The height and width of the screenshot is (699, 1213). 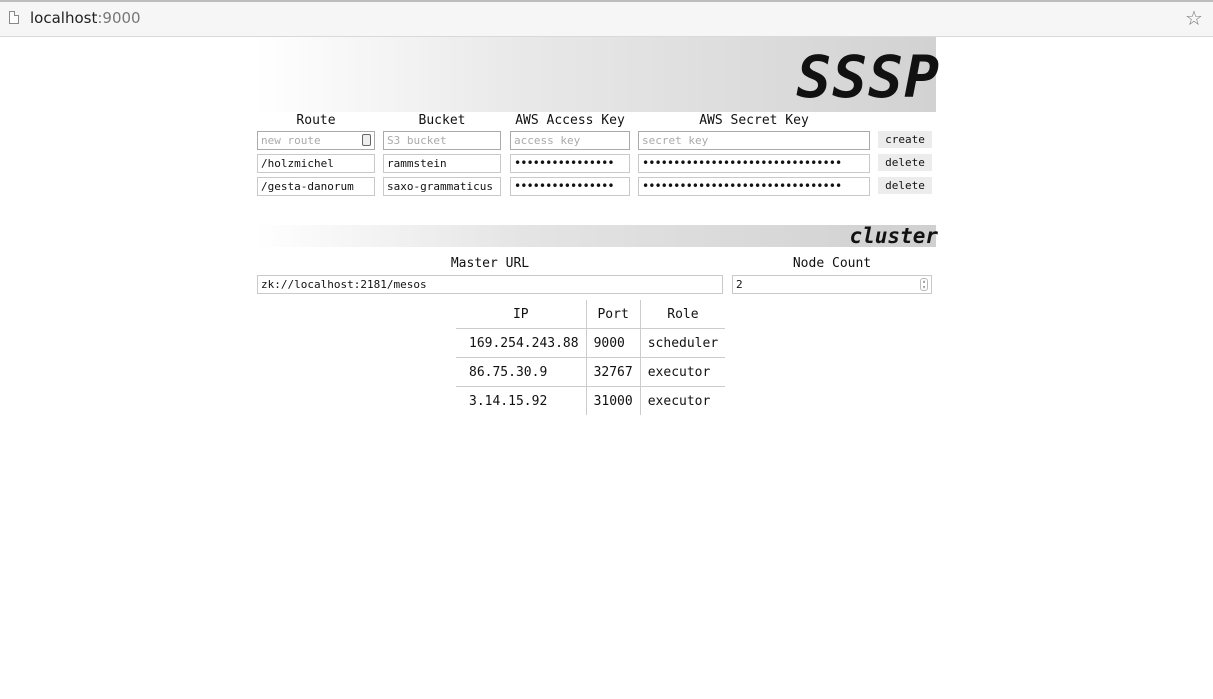 What do you see at coordinates (442, 163) in the screenshot?
I see `bucket-field: rammstein` at bounding box center [442, 163].